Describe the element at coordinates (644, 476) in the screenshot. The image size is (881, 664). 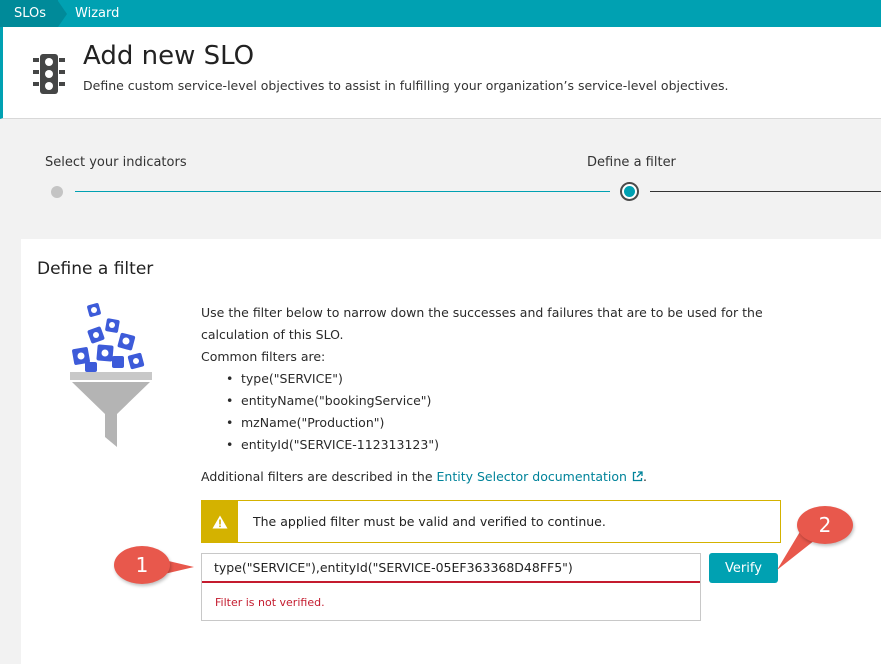
I see `additional-filters-suffix: .` at that location.